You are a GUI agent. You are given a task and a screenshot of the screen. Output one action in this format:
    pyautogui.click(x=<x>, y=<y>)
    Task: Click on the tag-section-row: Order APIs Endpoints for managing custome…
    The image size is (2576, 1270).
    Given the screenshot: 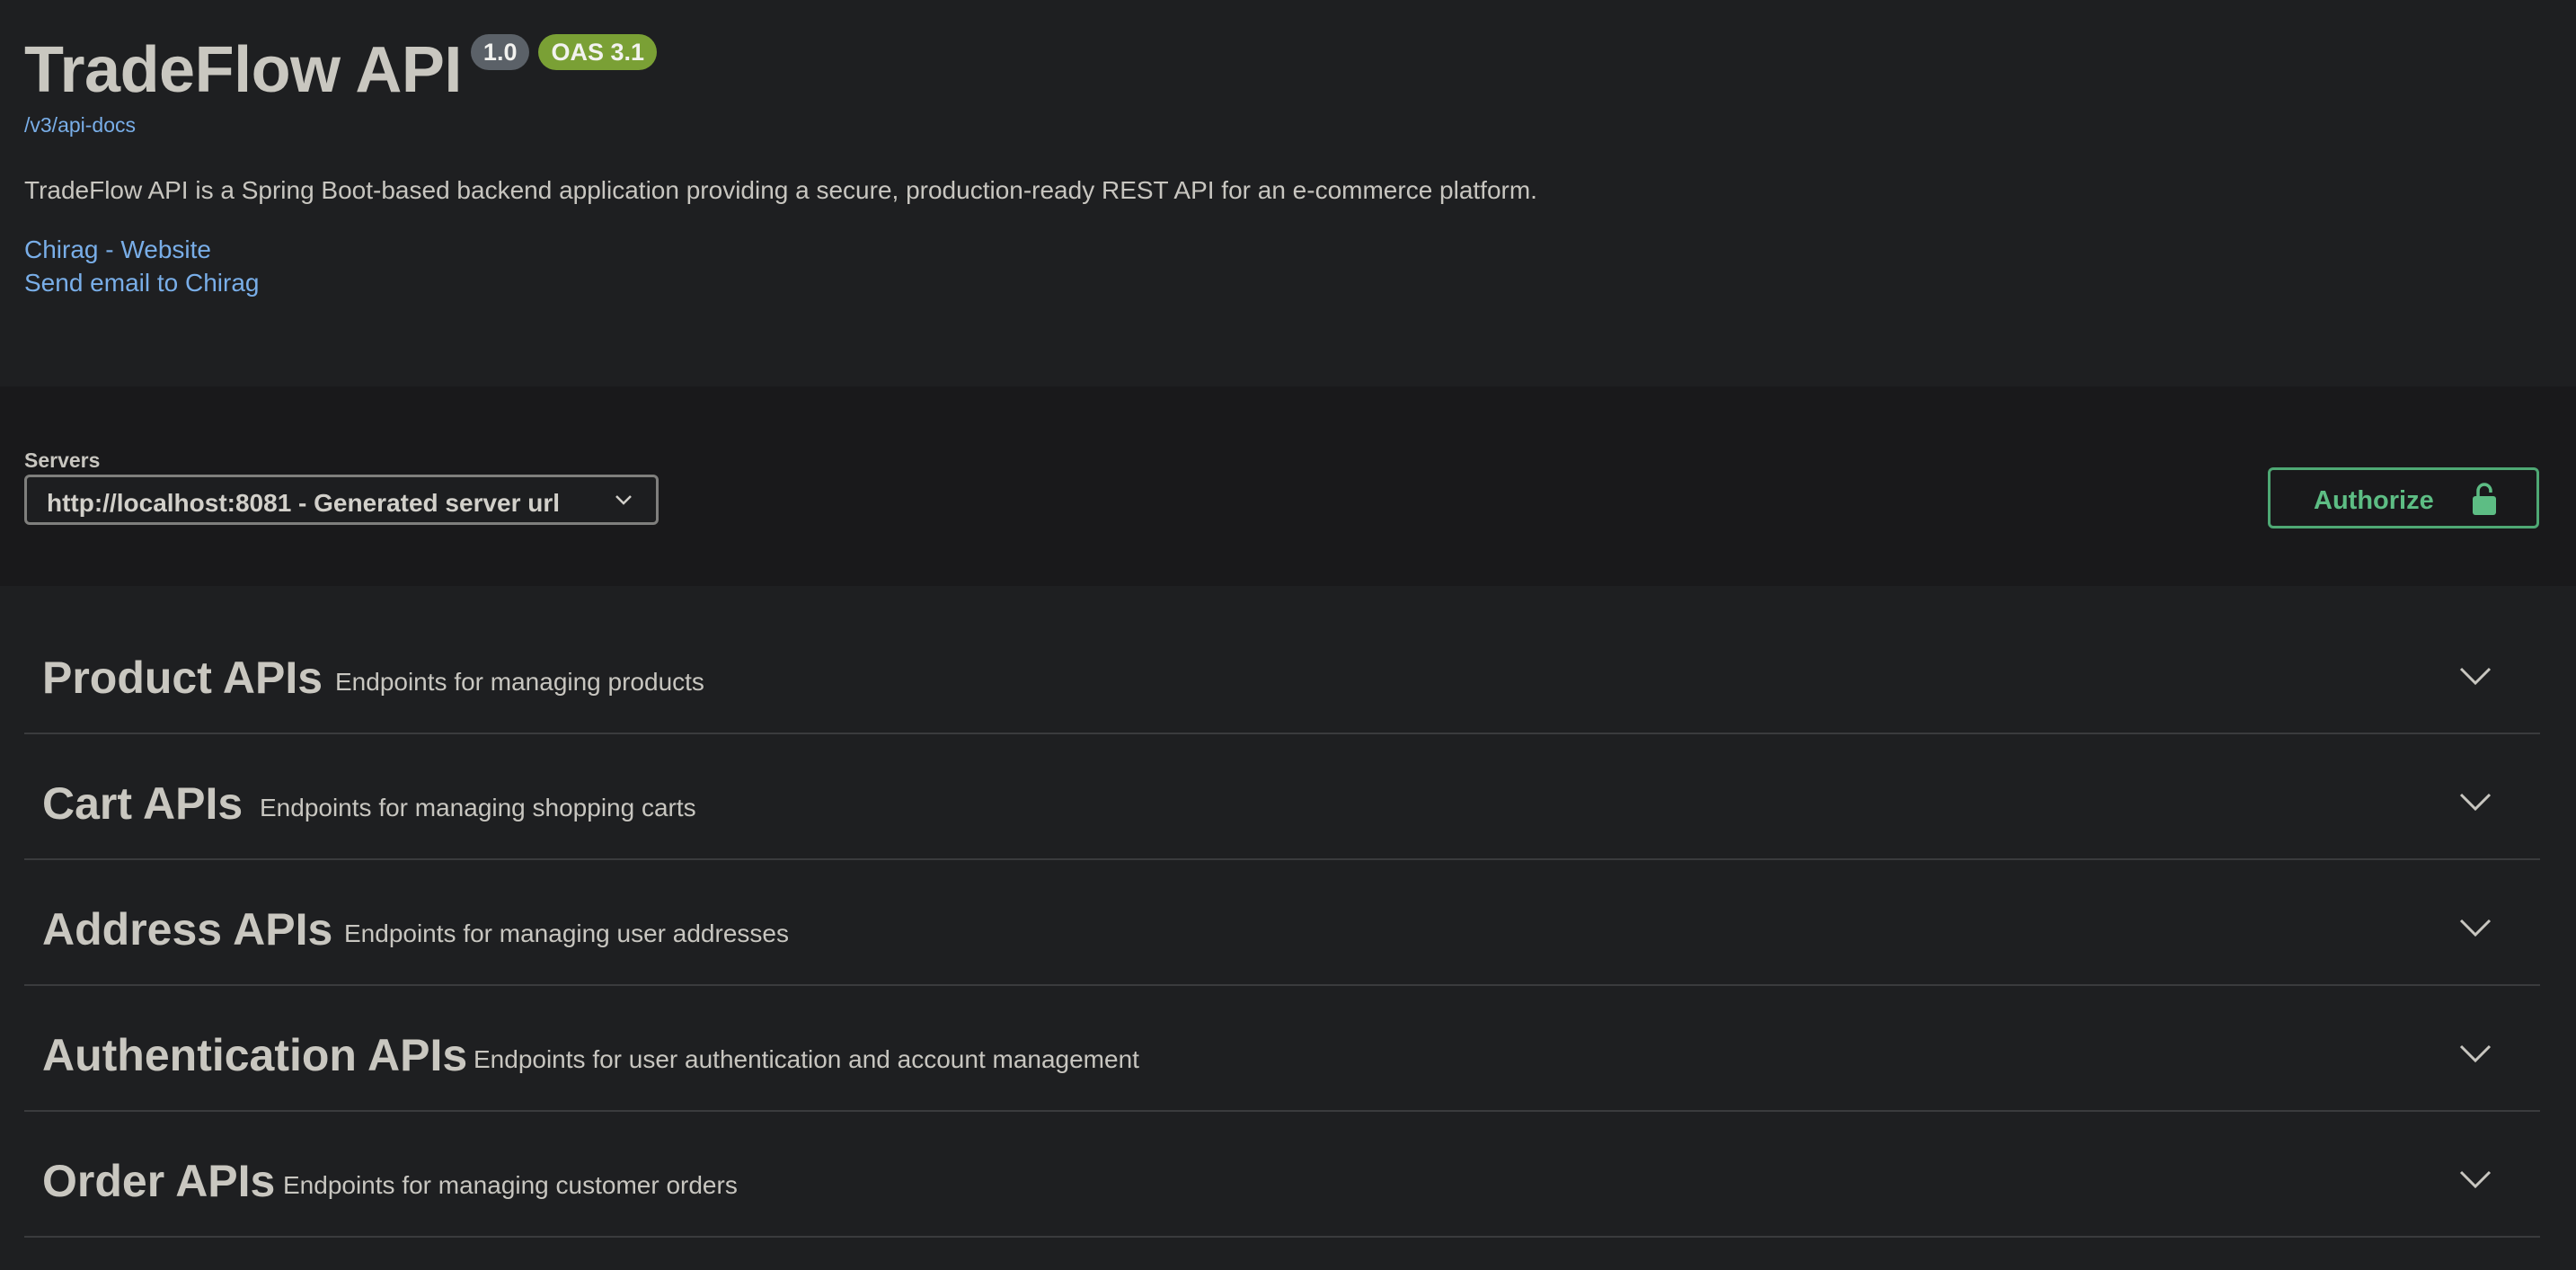 What is the action you would take?
    pyautogui.click(x=1282, y=1175)
    